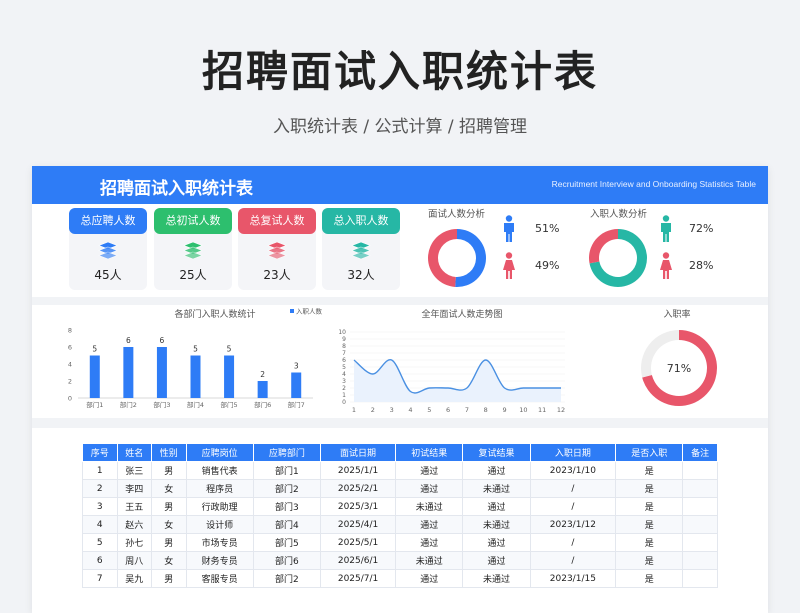 The image size is (800, 613). I want to click on x-tick-label: 3, so click(392, 410).